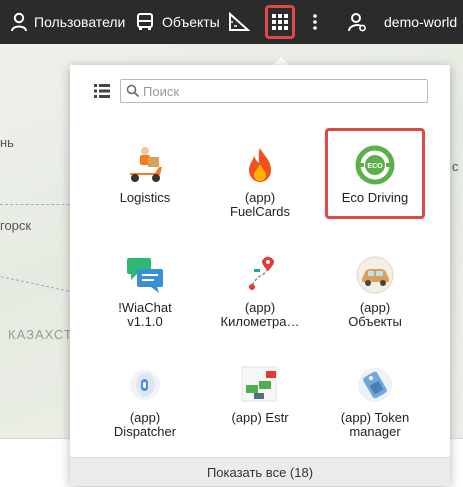 The image size is (463, 487). I want to click on estr-flags-icon, so click(260, 385).